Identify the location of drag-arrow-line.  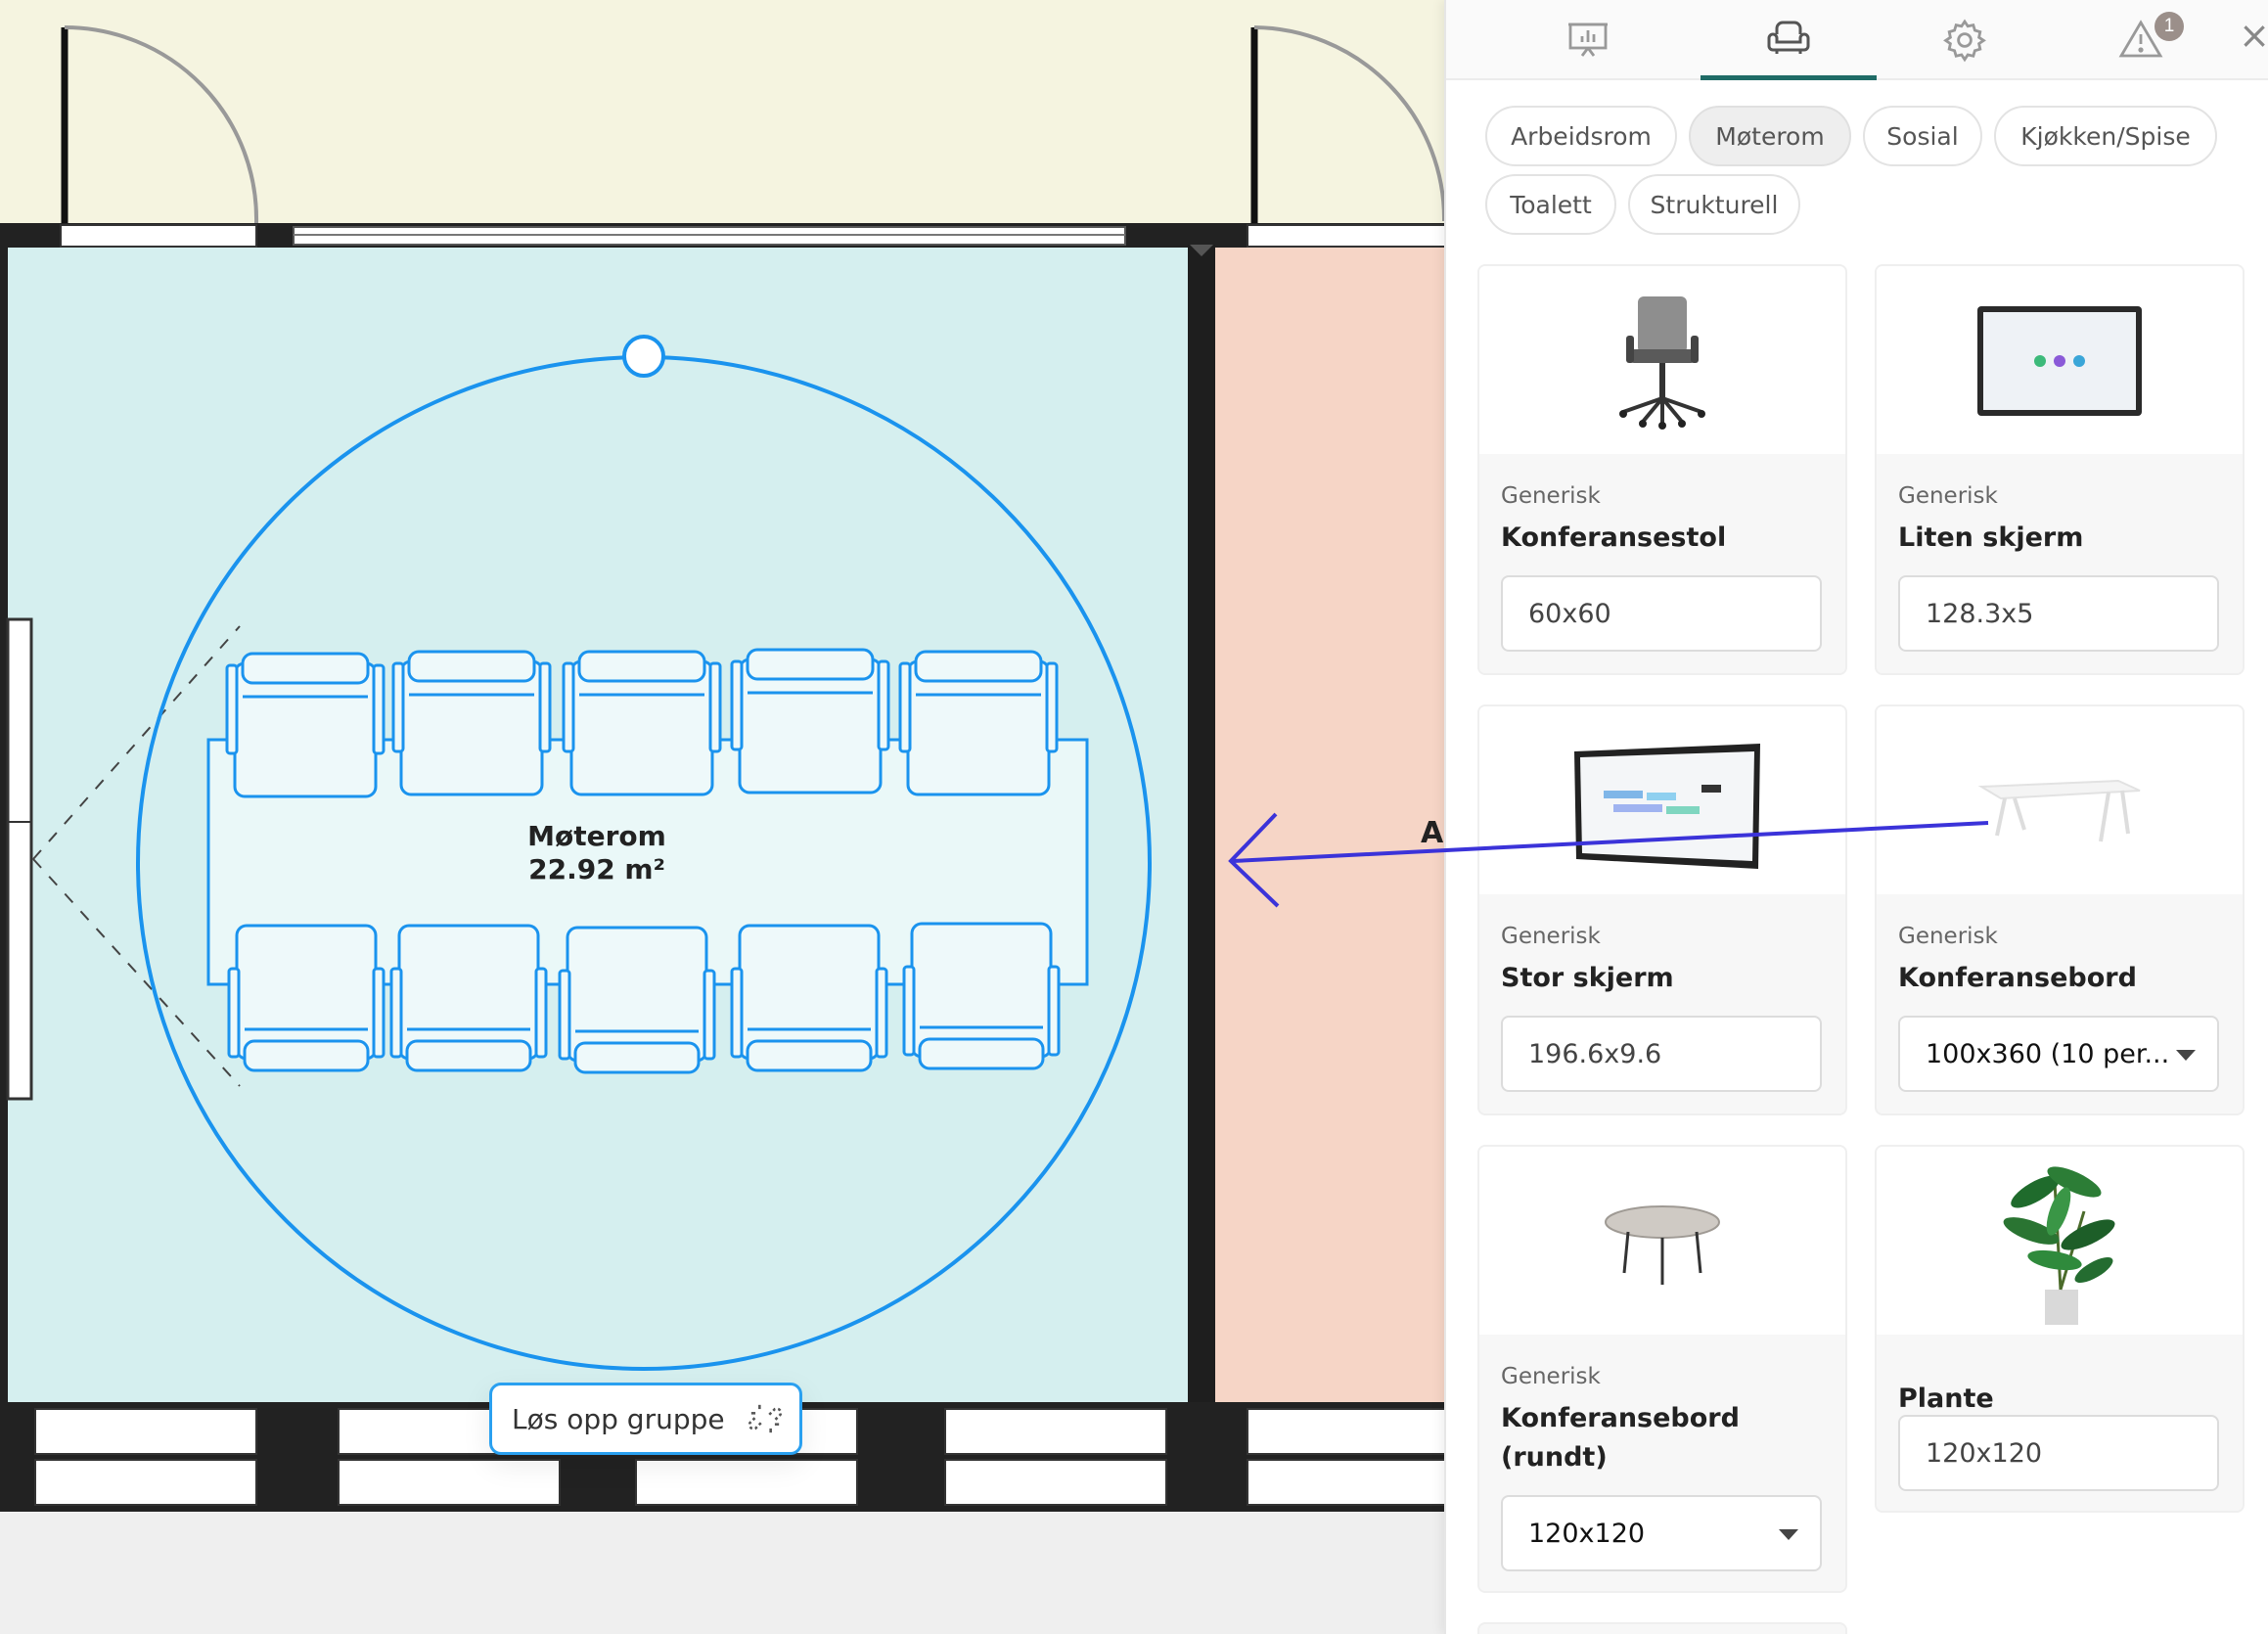
(1610, 842).